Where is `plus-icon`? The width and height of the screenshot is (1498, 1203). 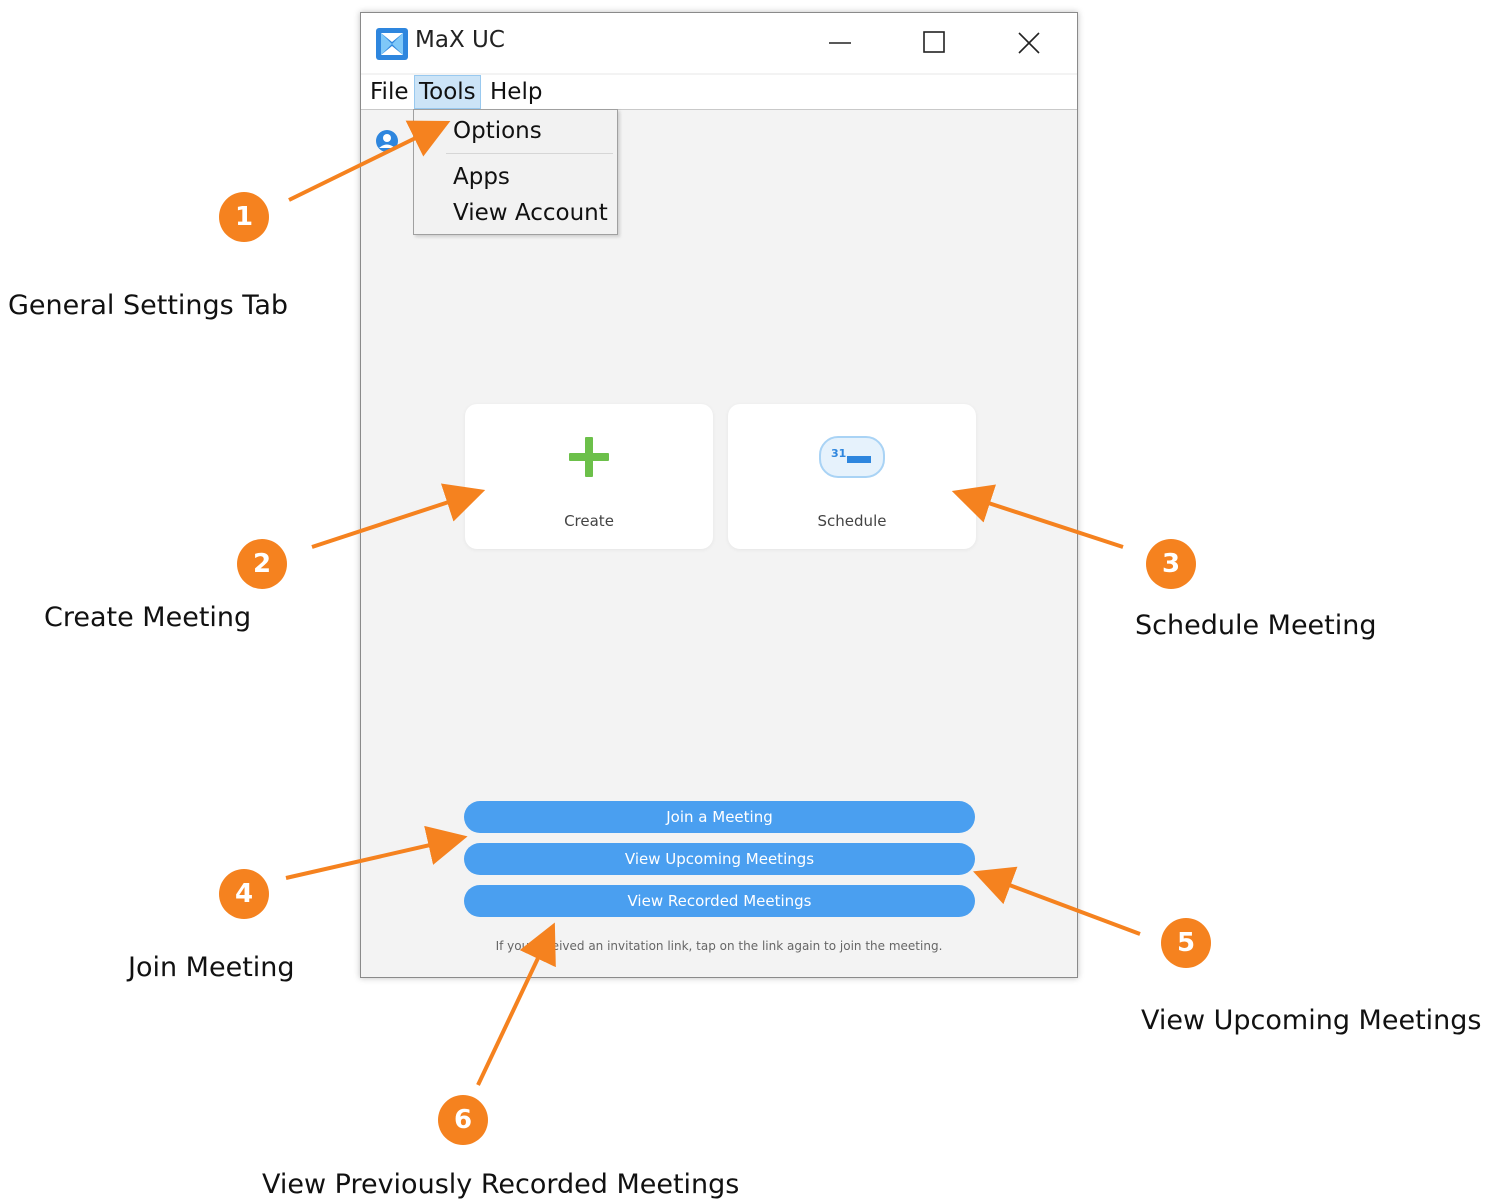 plus-icon is located at coordinates (589, 457).